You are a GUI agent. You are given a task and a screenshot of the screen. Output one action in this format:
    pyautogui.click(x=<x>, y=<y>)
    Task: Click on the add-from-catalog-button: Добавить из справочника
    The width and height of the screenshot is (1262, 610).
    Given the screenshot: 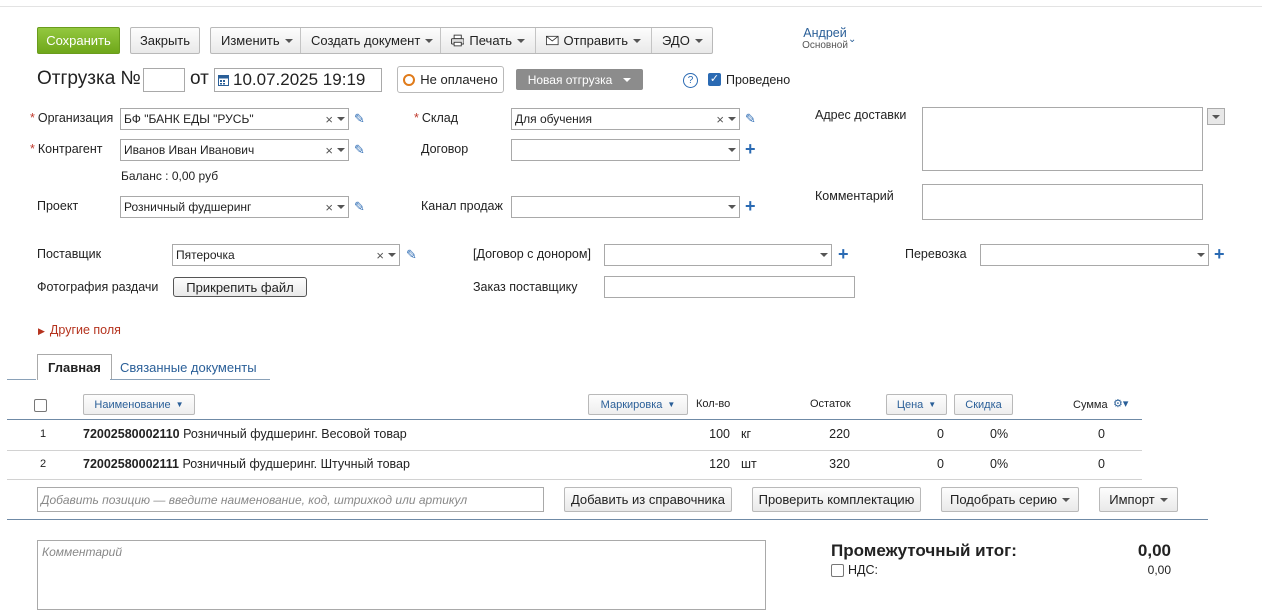 What is the action you would take?
    pyautogui.click(x=648, y=499)
    